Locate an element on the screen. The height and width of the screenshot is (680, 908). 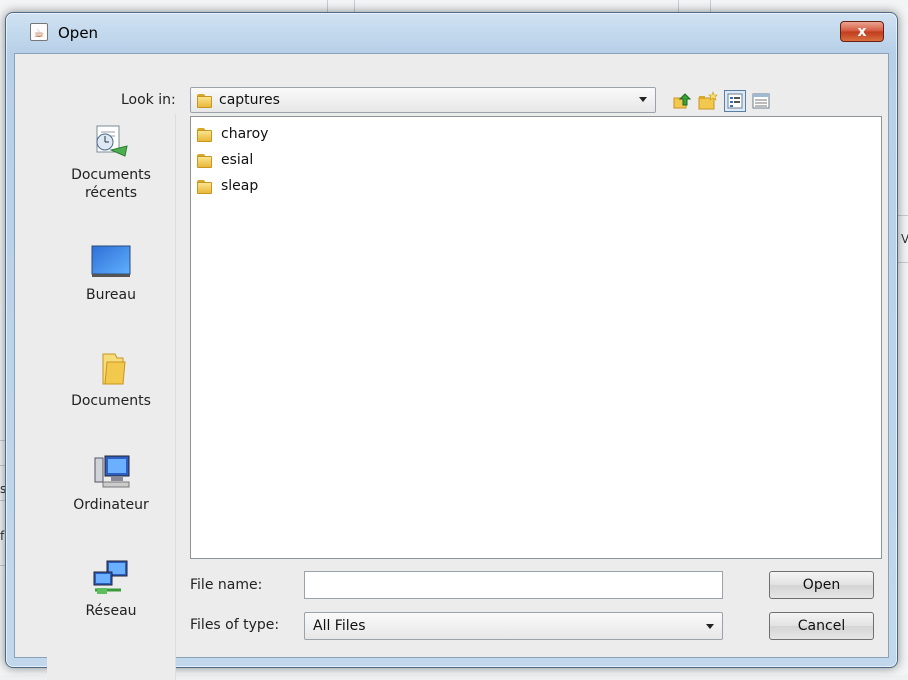
file-type-label: Files of type: is located at coordinates (235, 625).